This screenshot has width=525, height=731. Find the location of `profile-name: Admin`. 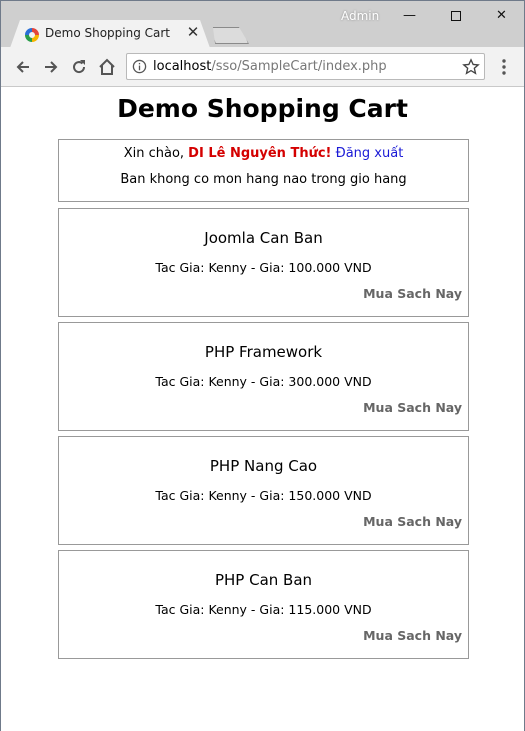

profile-name: Admin is located at coordinates (360, 16).